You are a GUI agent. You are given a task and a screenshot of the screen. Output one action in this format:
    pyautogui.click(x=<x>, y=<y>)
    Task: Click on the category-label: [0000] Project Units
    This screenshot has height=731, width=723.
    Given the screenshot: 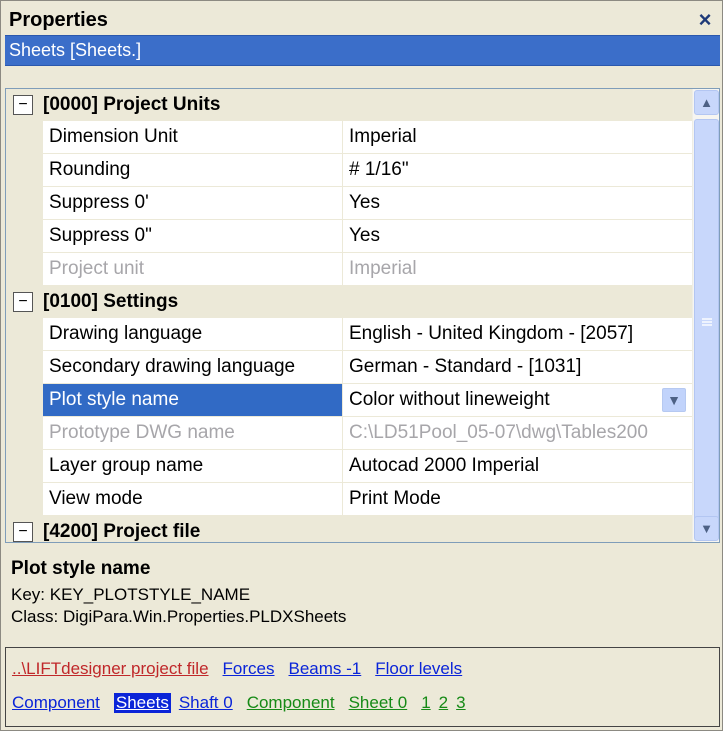 What is the action you would take?
    pyautogui.click(x=132, y=104)
    